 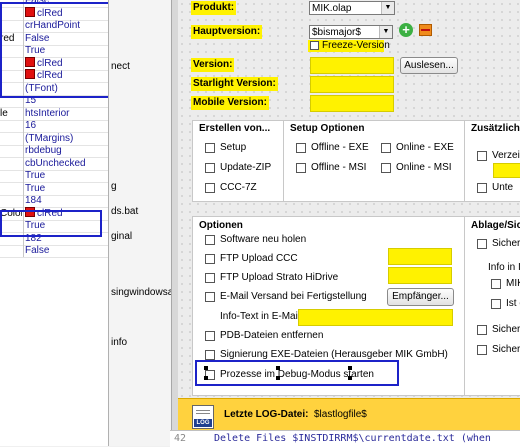 What do you see at coordinates (213, 65) in the screenshot?
I see `version-label: Version:` at bounding box center [213, 65].